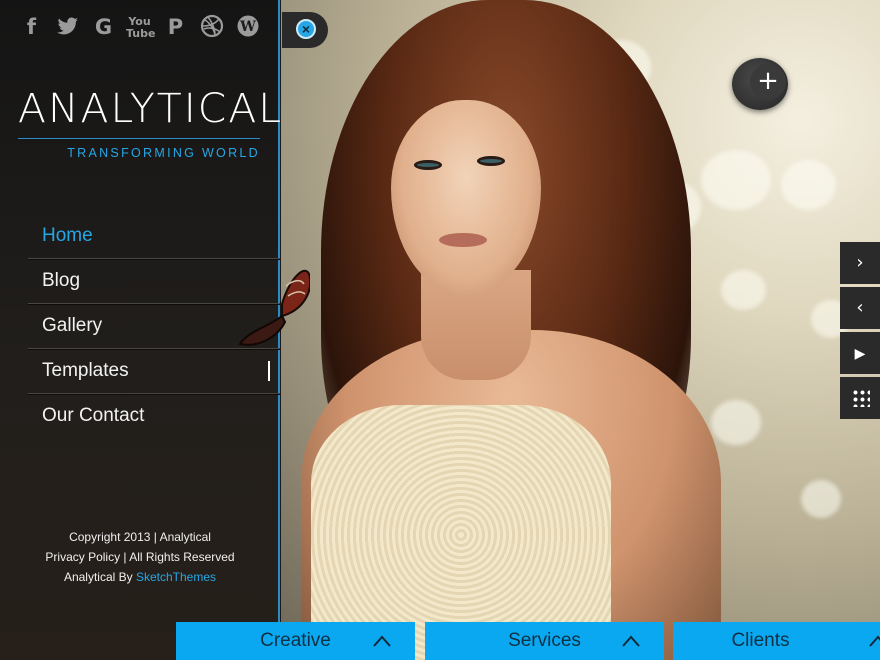  I want to click on pinterest-icon: P, so click(175, 27).